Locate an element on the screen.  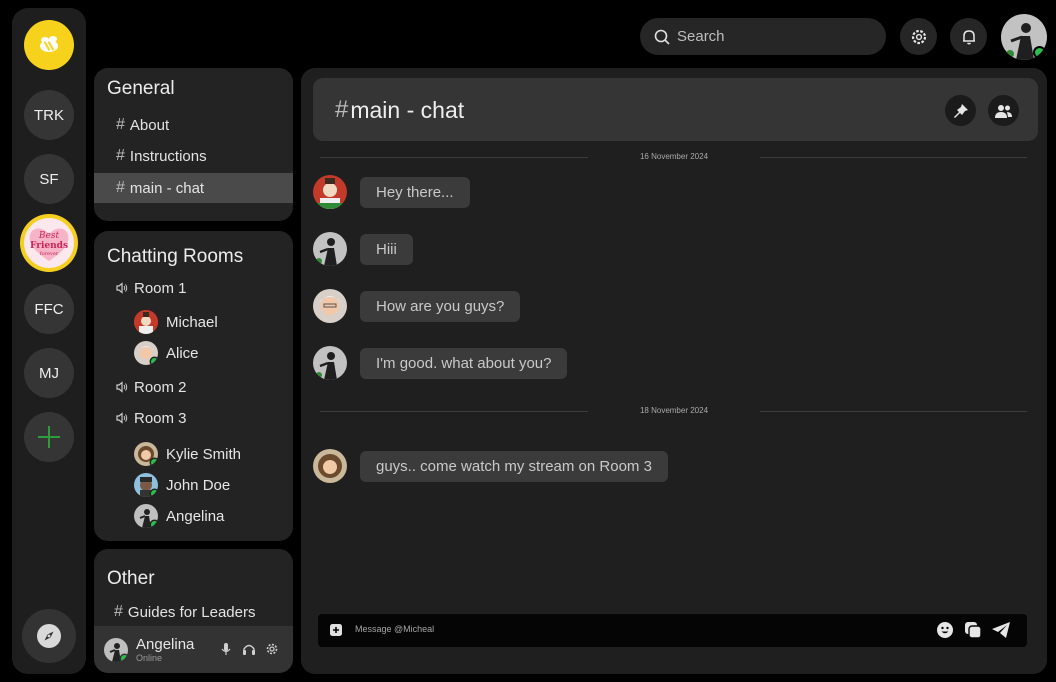
member-name: John Doe is located at coordinates (198, 485).